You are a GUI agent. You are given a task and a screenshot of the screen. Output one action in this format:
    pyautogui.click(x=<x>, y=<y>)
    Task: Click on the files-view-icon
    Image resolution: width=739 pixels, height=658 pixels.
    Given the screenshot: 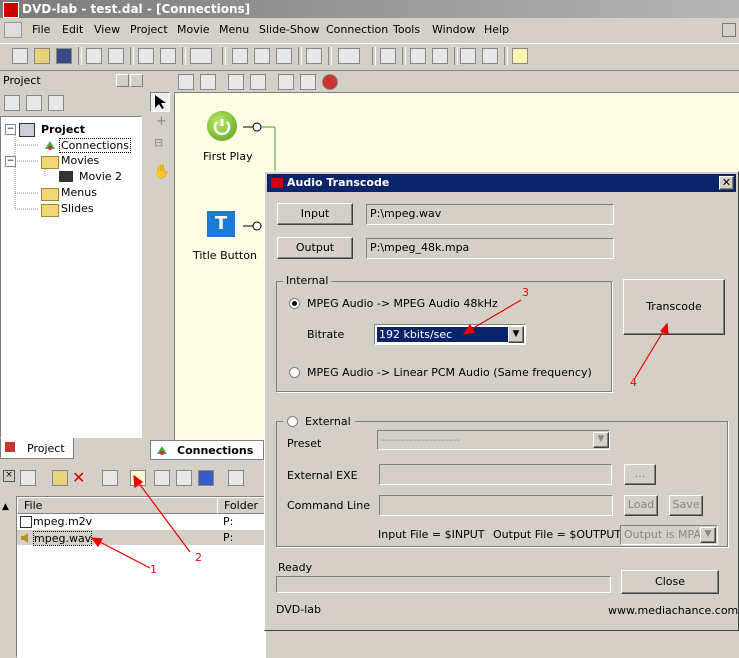 What is the action you would take?
    pyautogui.click(x=28, y=478)
    